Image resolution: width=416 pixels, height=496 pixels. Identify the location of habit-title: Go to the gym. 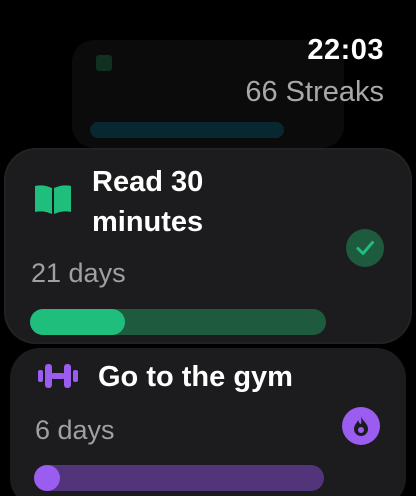
(195, 377).